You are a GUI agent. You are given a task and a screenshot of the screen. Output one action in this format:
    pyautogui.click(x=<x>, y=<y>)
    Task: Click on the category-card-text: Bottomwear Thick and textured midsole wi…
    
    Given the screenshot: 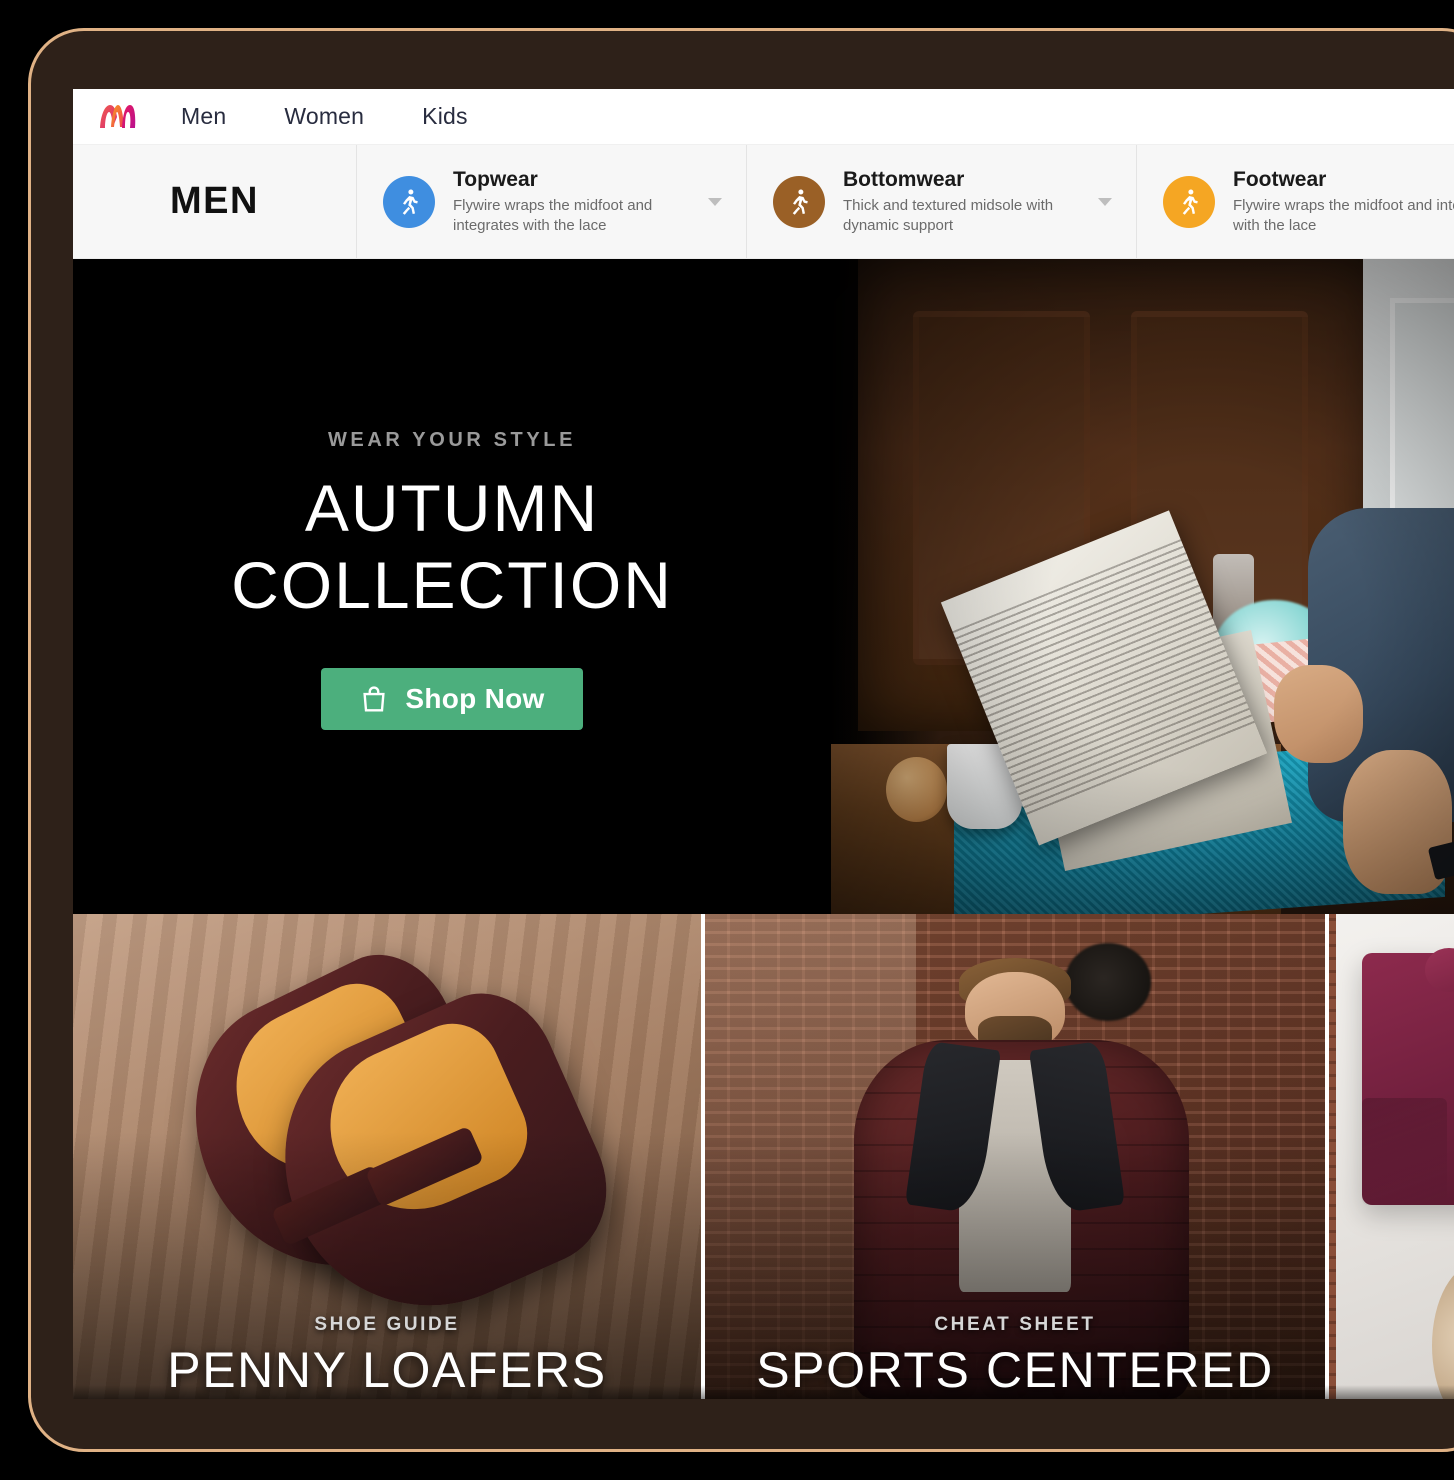 What is the action you would take?
    pyautogui.click(x=964, y=202)
    